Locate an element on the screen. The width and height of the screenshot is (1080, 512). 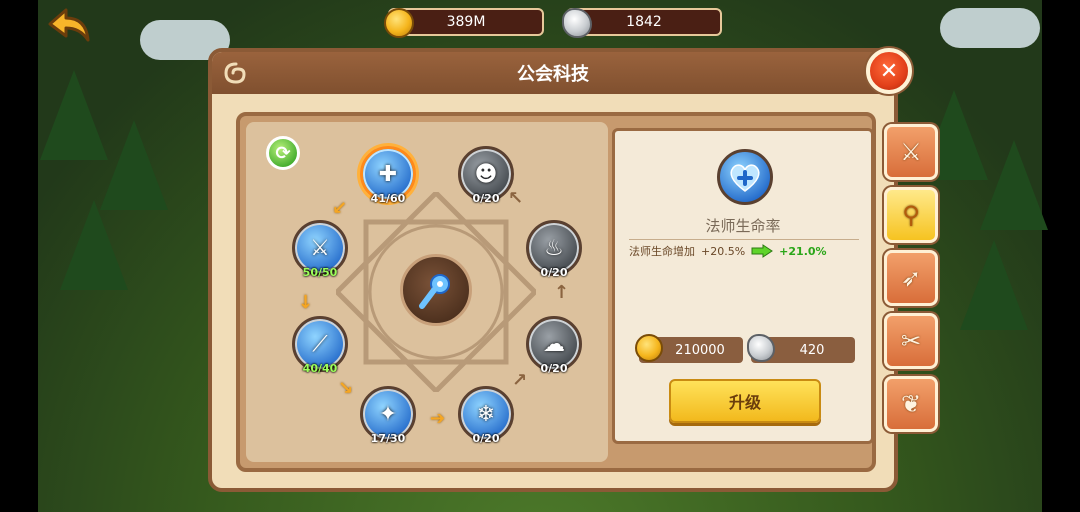
back-button is located at coordinates (70, 26).